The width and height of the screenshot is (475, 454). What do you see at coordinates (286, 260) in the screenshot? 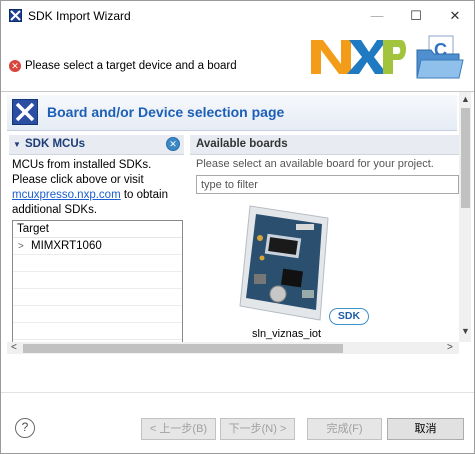
I see `board-image` at bounding box center [286, 260].